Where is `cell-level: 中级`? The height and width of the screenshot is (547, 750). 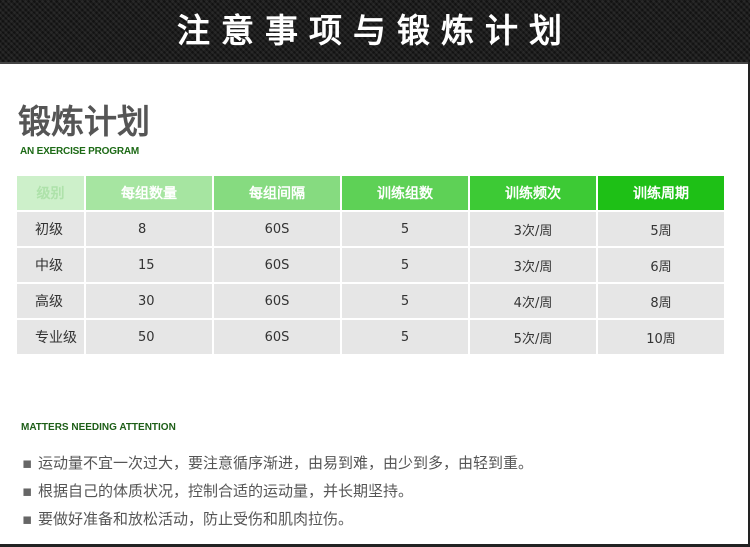 cell-level: 中级 is located at coordinates (51, 266).